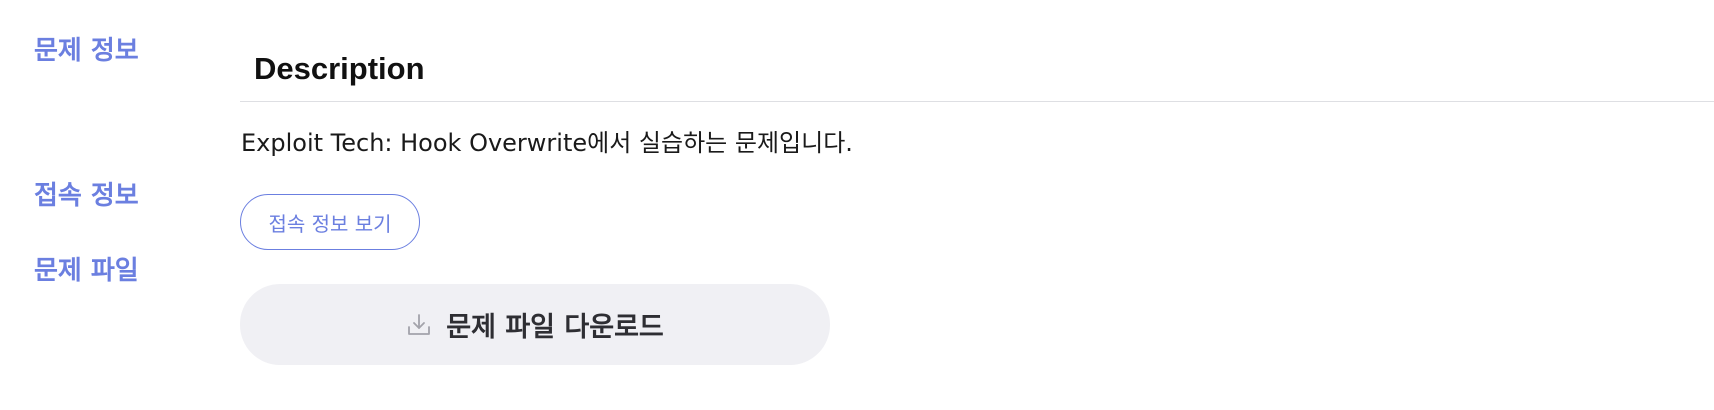  Describe the element at coordinates (86, 51) in the screenshot. I see `section-label-problem-info: 문제 정보` at that location.